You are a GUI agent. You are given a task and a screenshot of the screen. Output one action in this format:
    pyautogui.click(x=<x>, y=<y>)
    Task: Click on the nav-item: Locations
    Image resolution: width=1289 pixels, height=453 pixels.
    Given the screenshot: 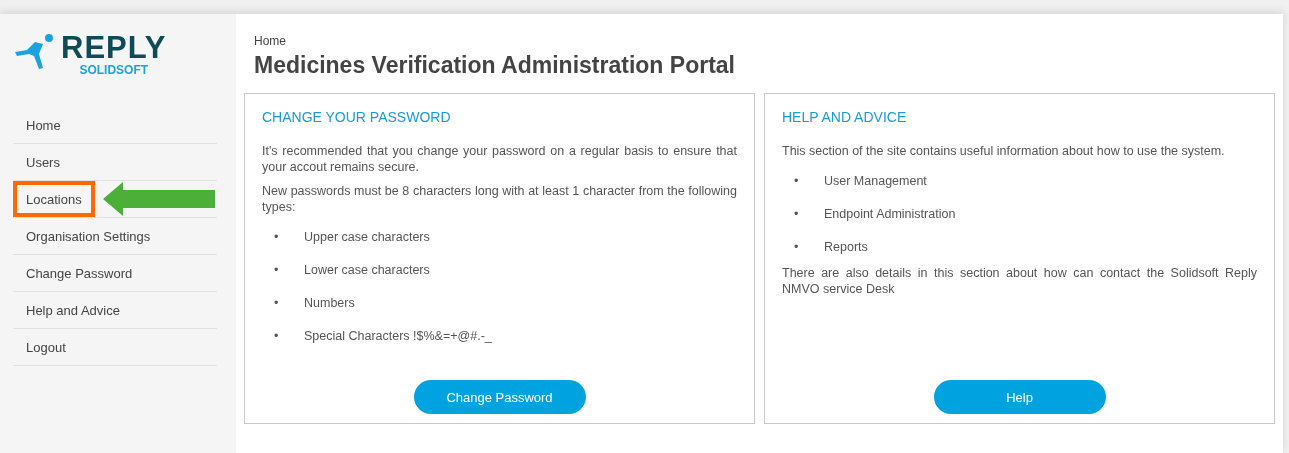 What is the action you would take?
    pyautogui.click(x=115, y=199)
    